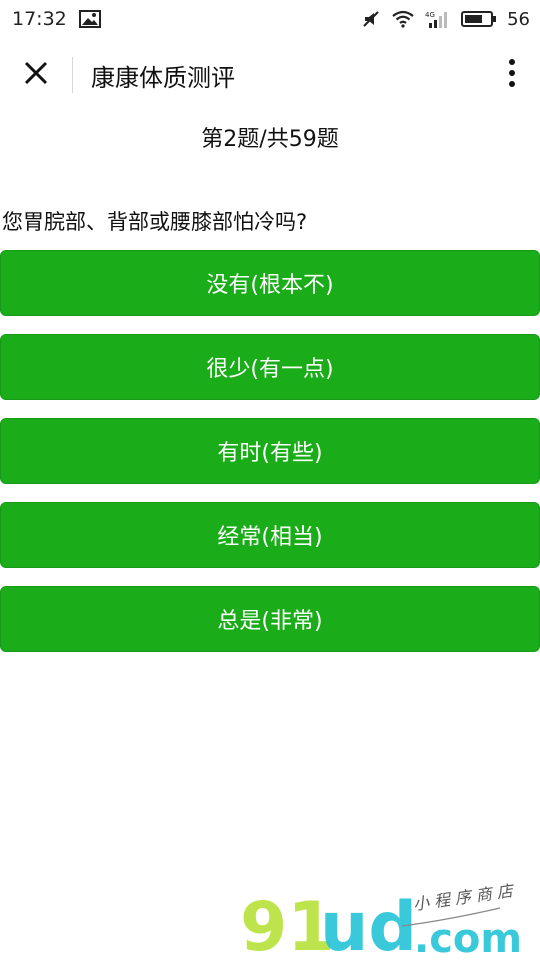 The height and width of the screenshot is (960, 540). I want to click on status-left: 17:32, so click(56, 19).